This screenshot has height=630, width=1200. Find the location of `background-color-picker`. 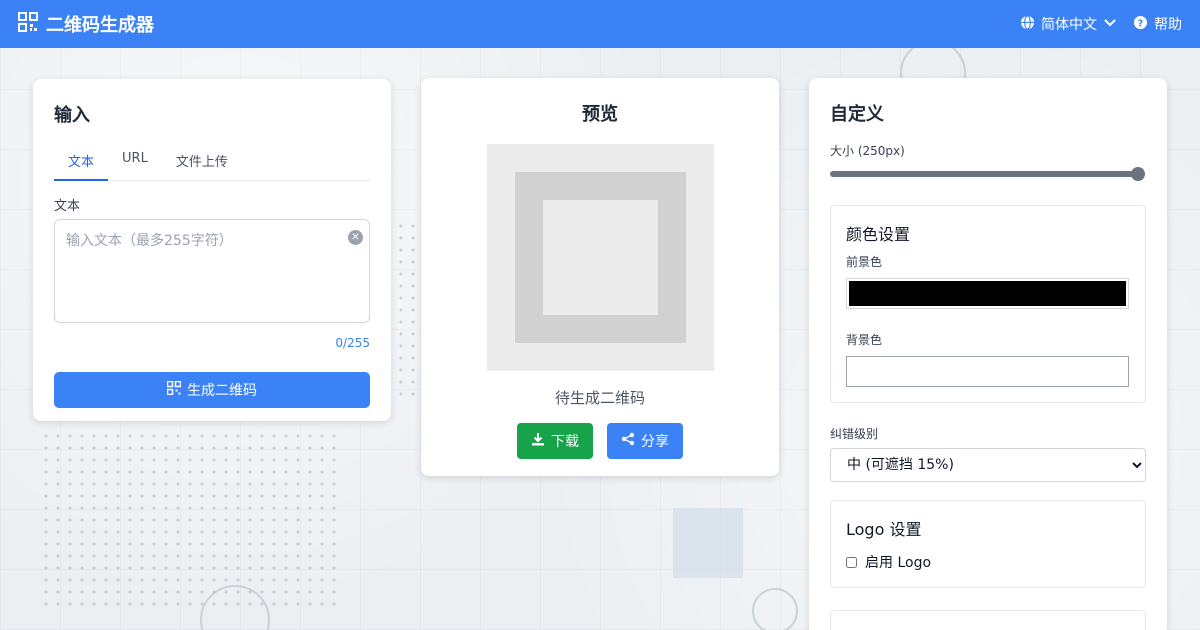

background-color-picker is located at coordinates (987, 371).